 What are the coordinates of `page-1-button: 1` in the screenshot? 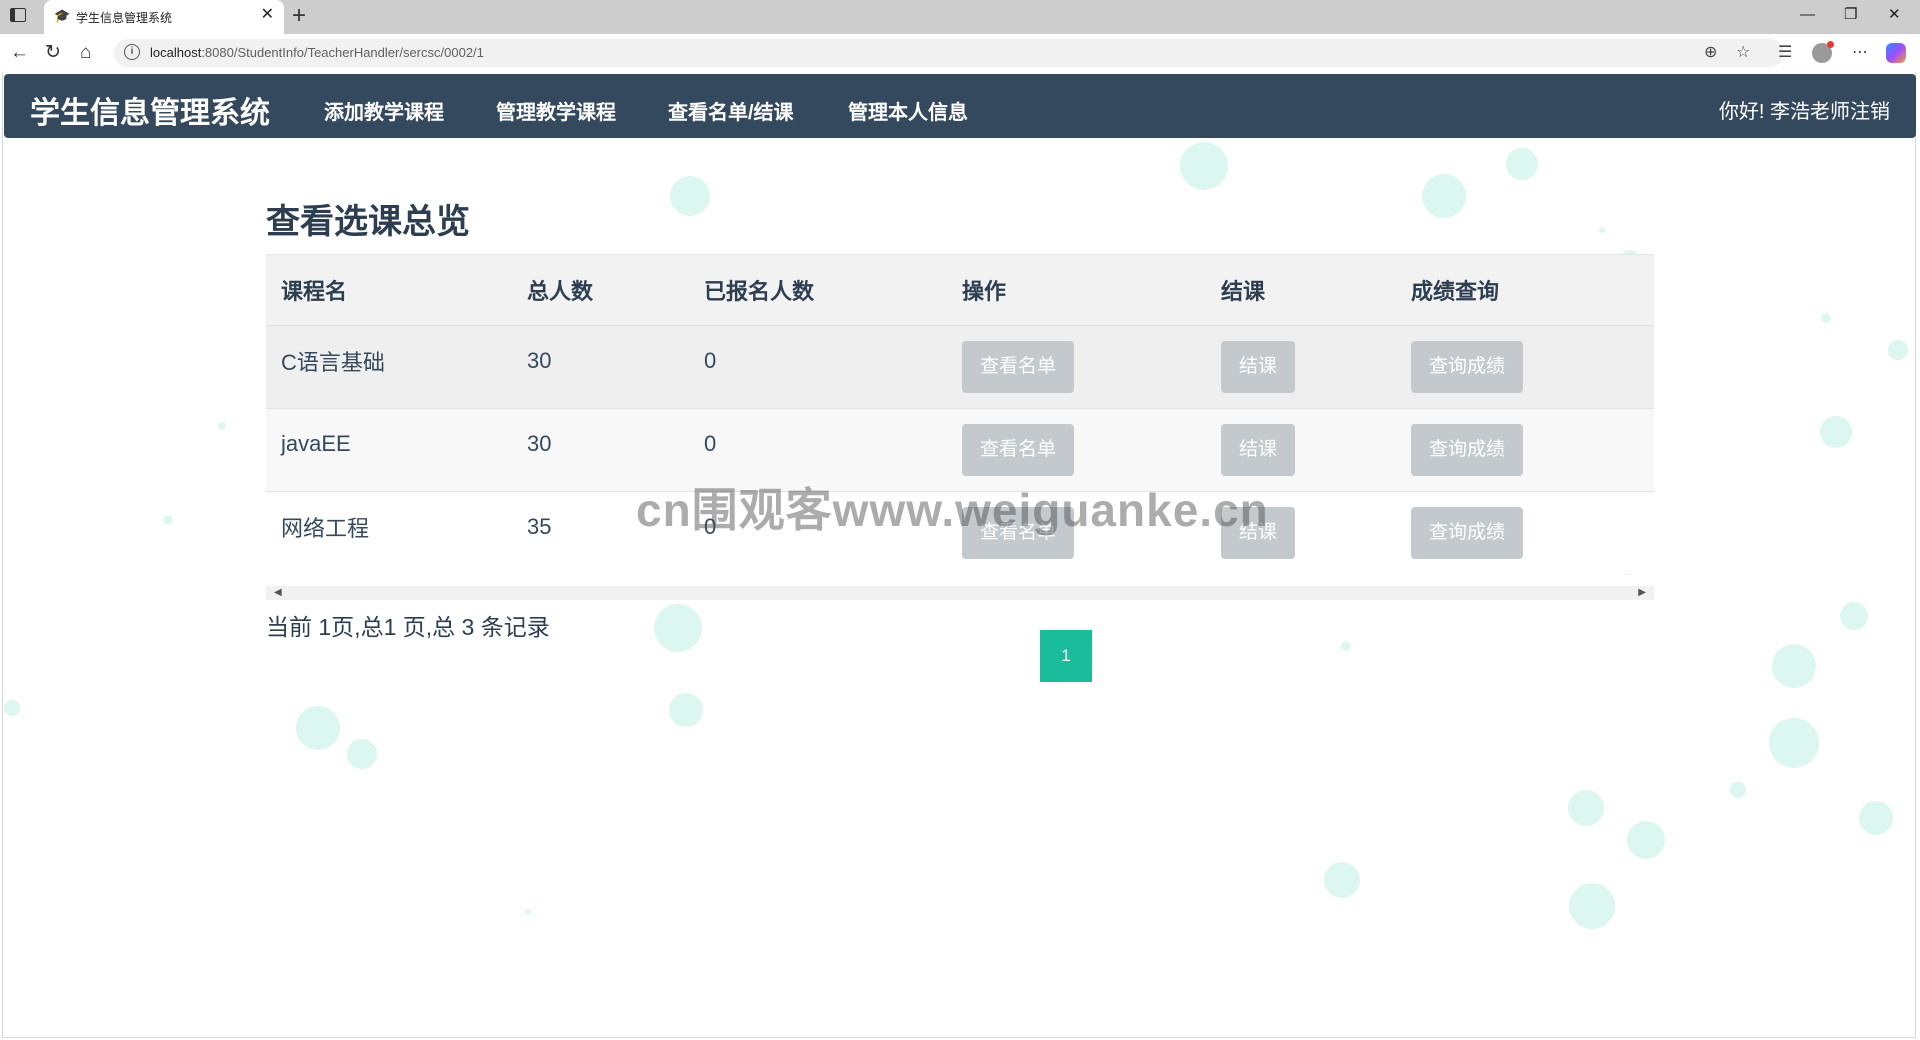 It's located at (1066, 656).